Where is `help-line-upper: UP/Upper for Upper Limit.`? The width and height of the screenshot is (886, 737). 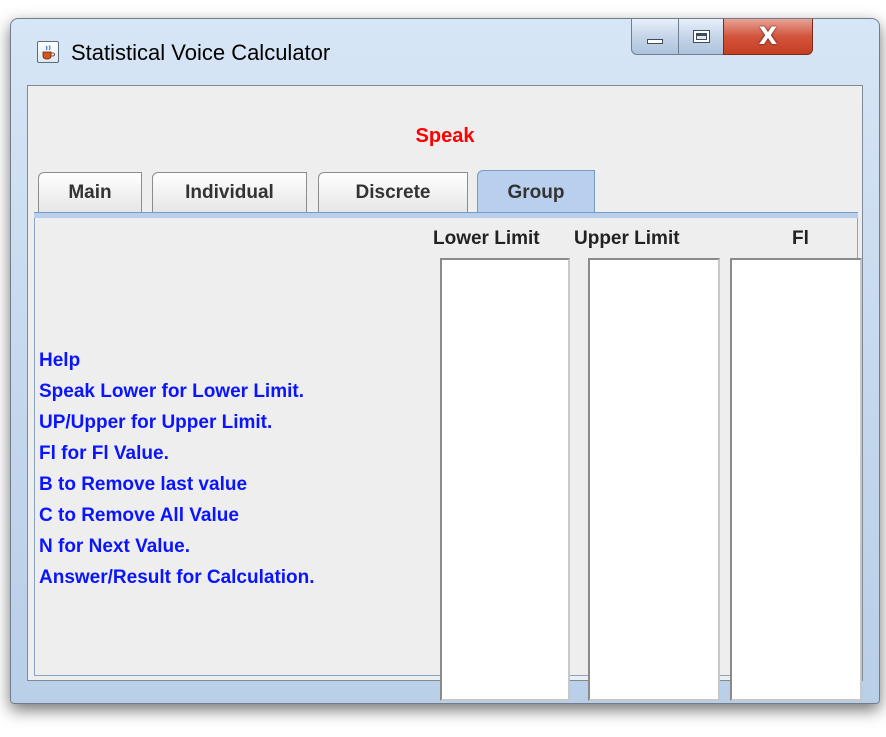
help-line-upper: UP/Upper for Upper Limit. is located at coordinates (156, 422).